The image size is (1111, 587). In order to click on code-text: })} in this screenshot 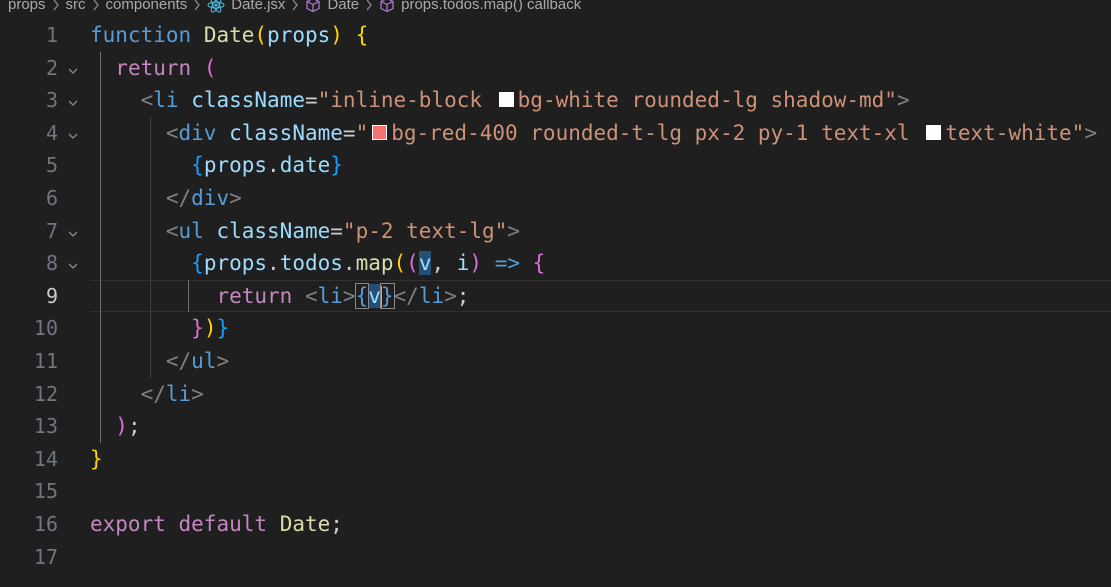, I will do `click(159, 328)`.